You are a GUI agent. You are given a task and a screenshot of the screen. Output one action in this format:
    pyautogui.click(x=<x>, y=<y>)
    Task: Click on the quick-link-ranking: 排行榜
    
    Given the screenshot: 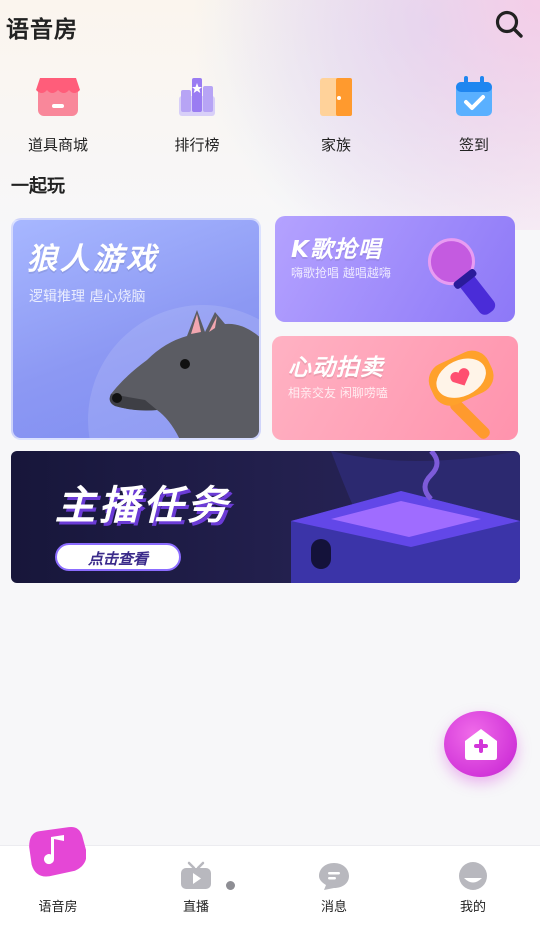 What is the action you would take?
    pyautogui.click(x=197, y=112)
    